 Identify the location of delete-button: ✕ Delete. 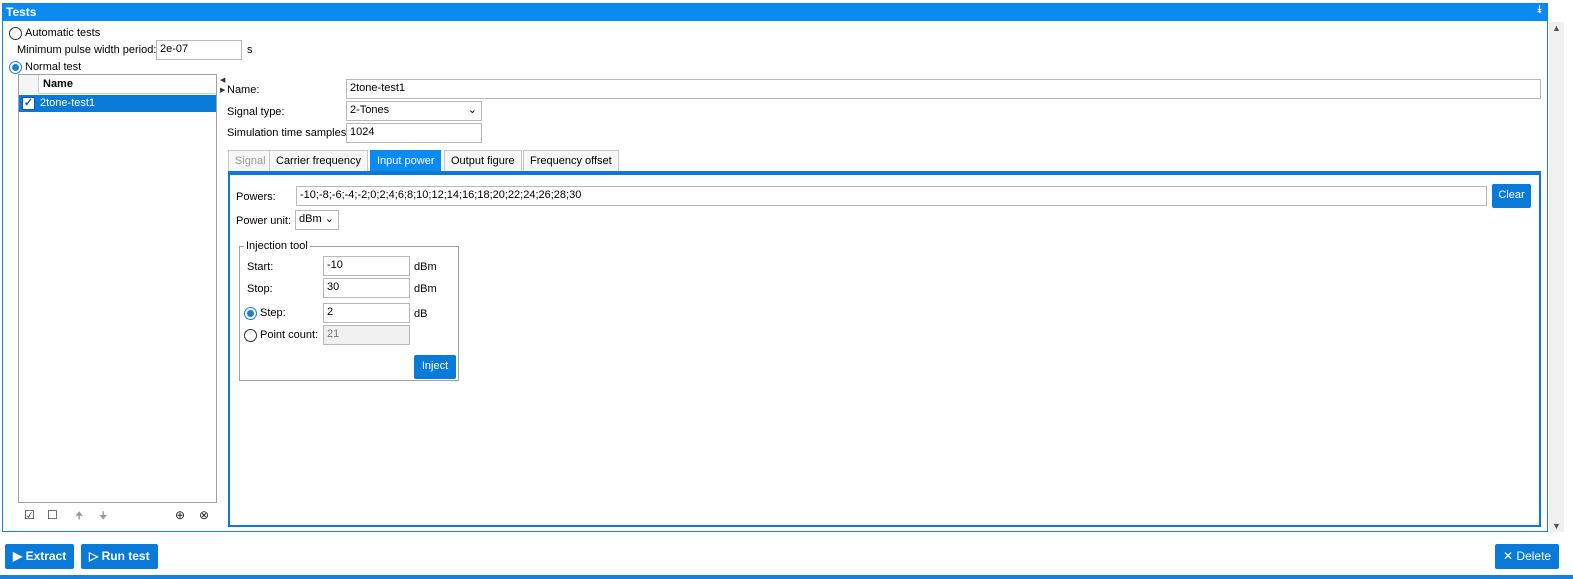
(1527, 556).